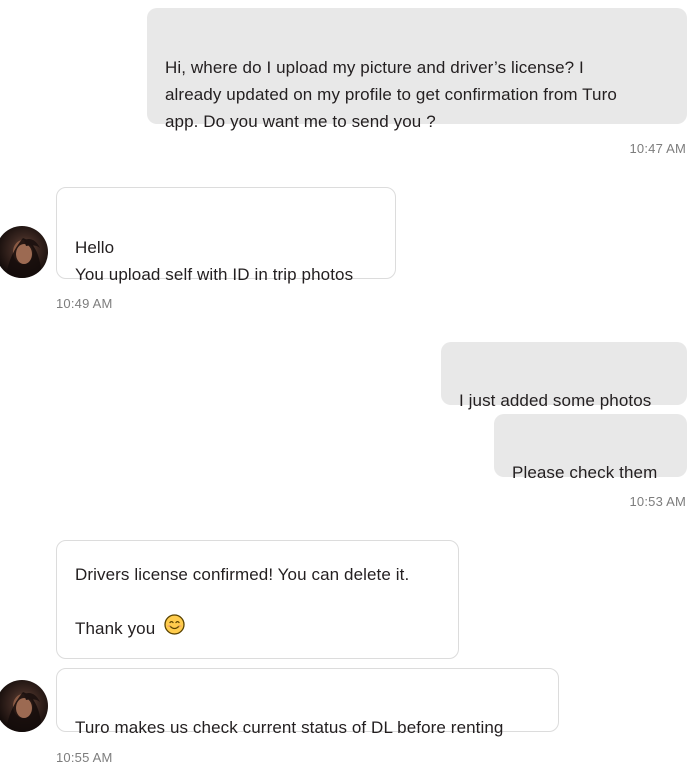  Describe the element at coordinates (174, 628) in the screenshot. I see `smiling-face-icon` at that location.